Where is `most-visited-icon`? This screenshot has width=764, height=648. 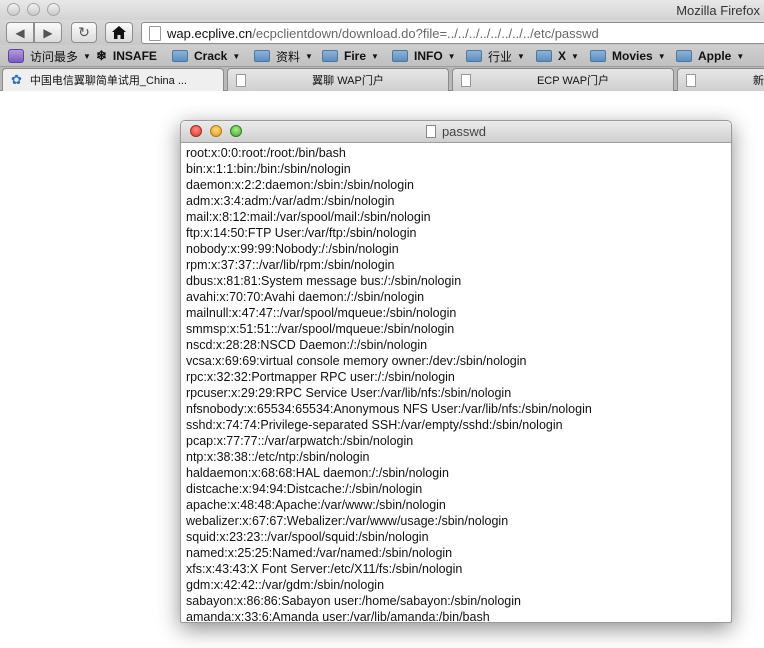 most-visited-icon is located at coordinates (16, 56).